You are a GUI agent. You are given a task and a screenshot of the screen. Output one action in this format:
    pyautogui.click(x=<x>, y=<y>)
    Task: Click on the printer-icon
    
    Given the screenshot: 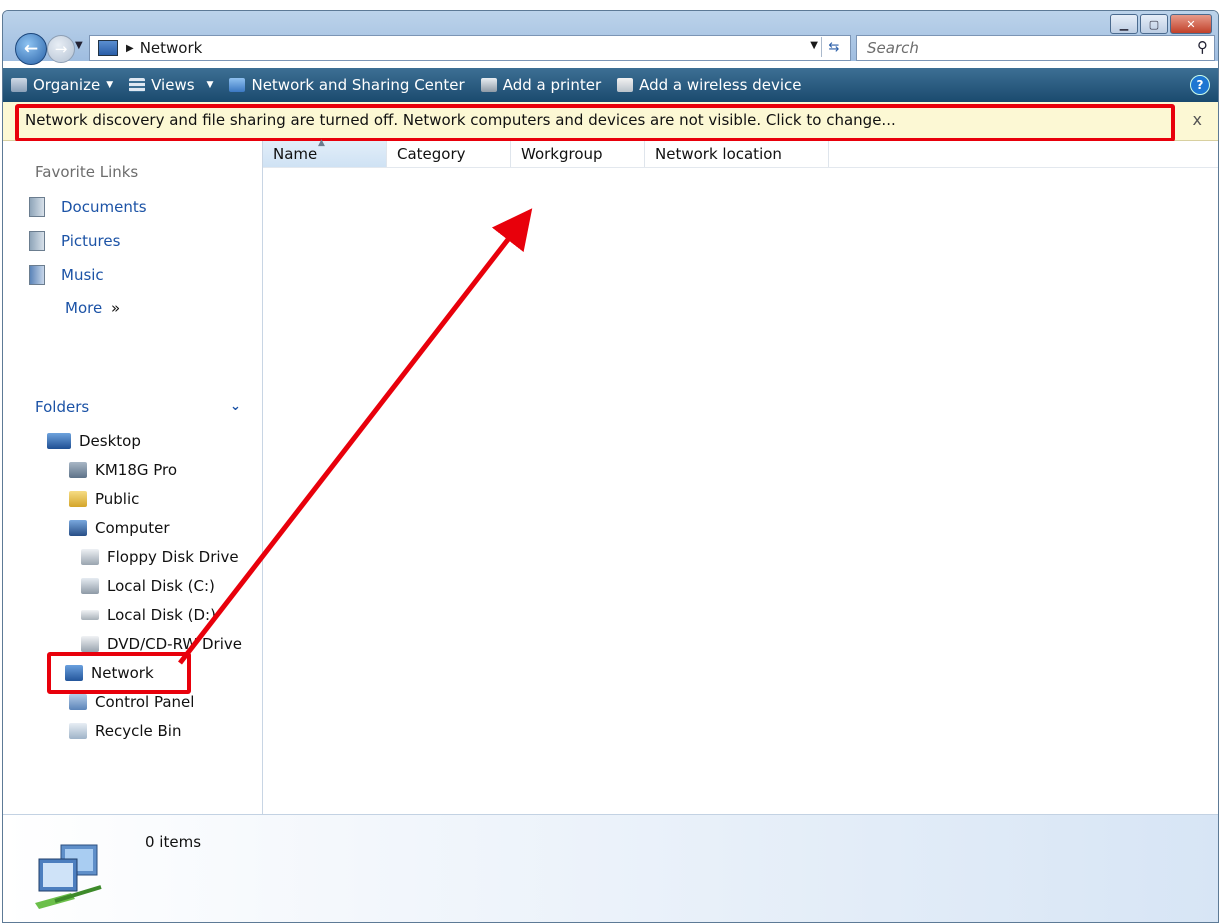 What is the action you would take?
    pyautogui.click(x=488, y=85)
    